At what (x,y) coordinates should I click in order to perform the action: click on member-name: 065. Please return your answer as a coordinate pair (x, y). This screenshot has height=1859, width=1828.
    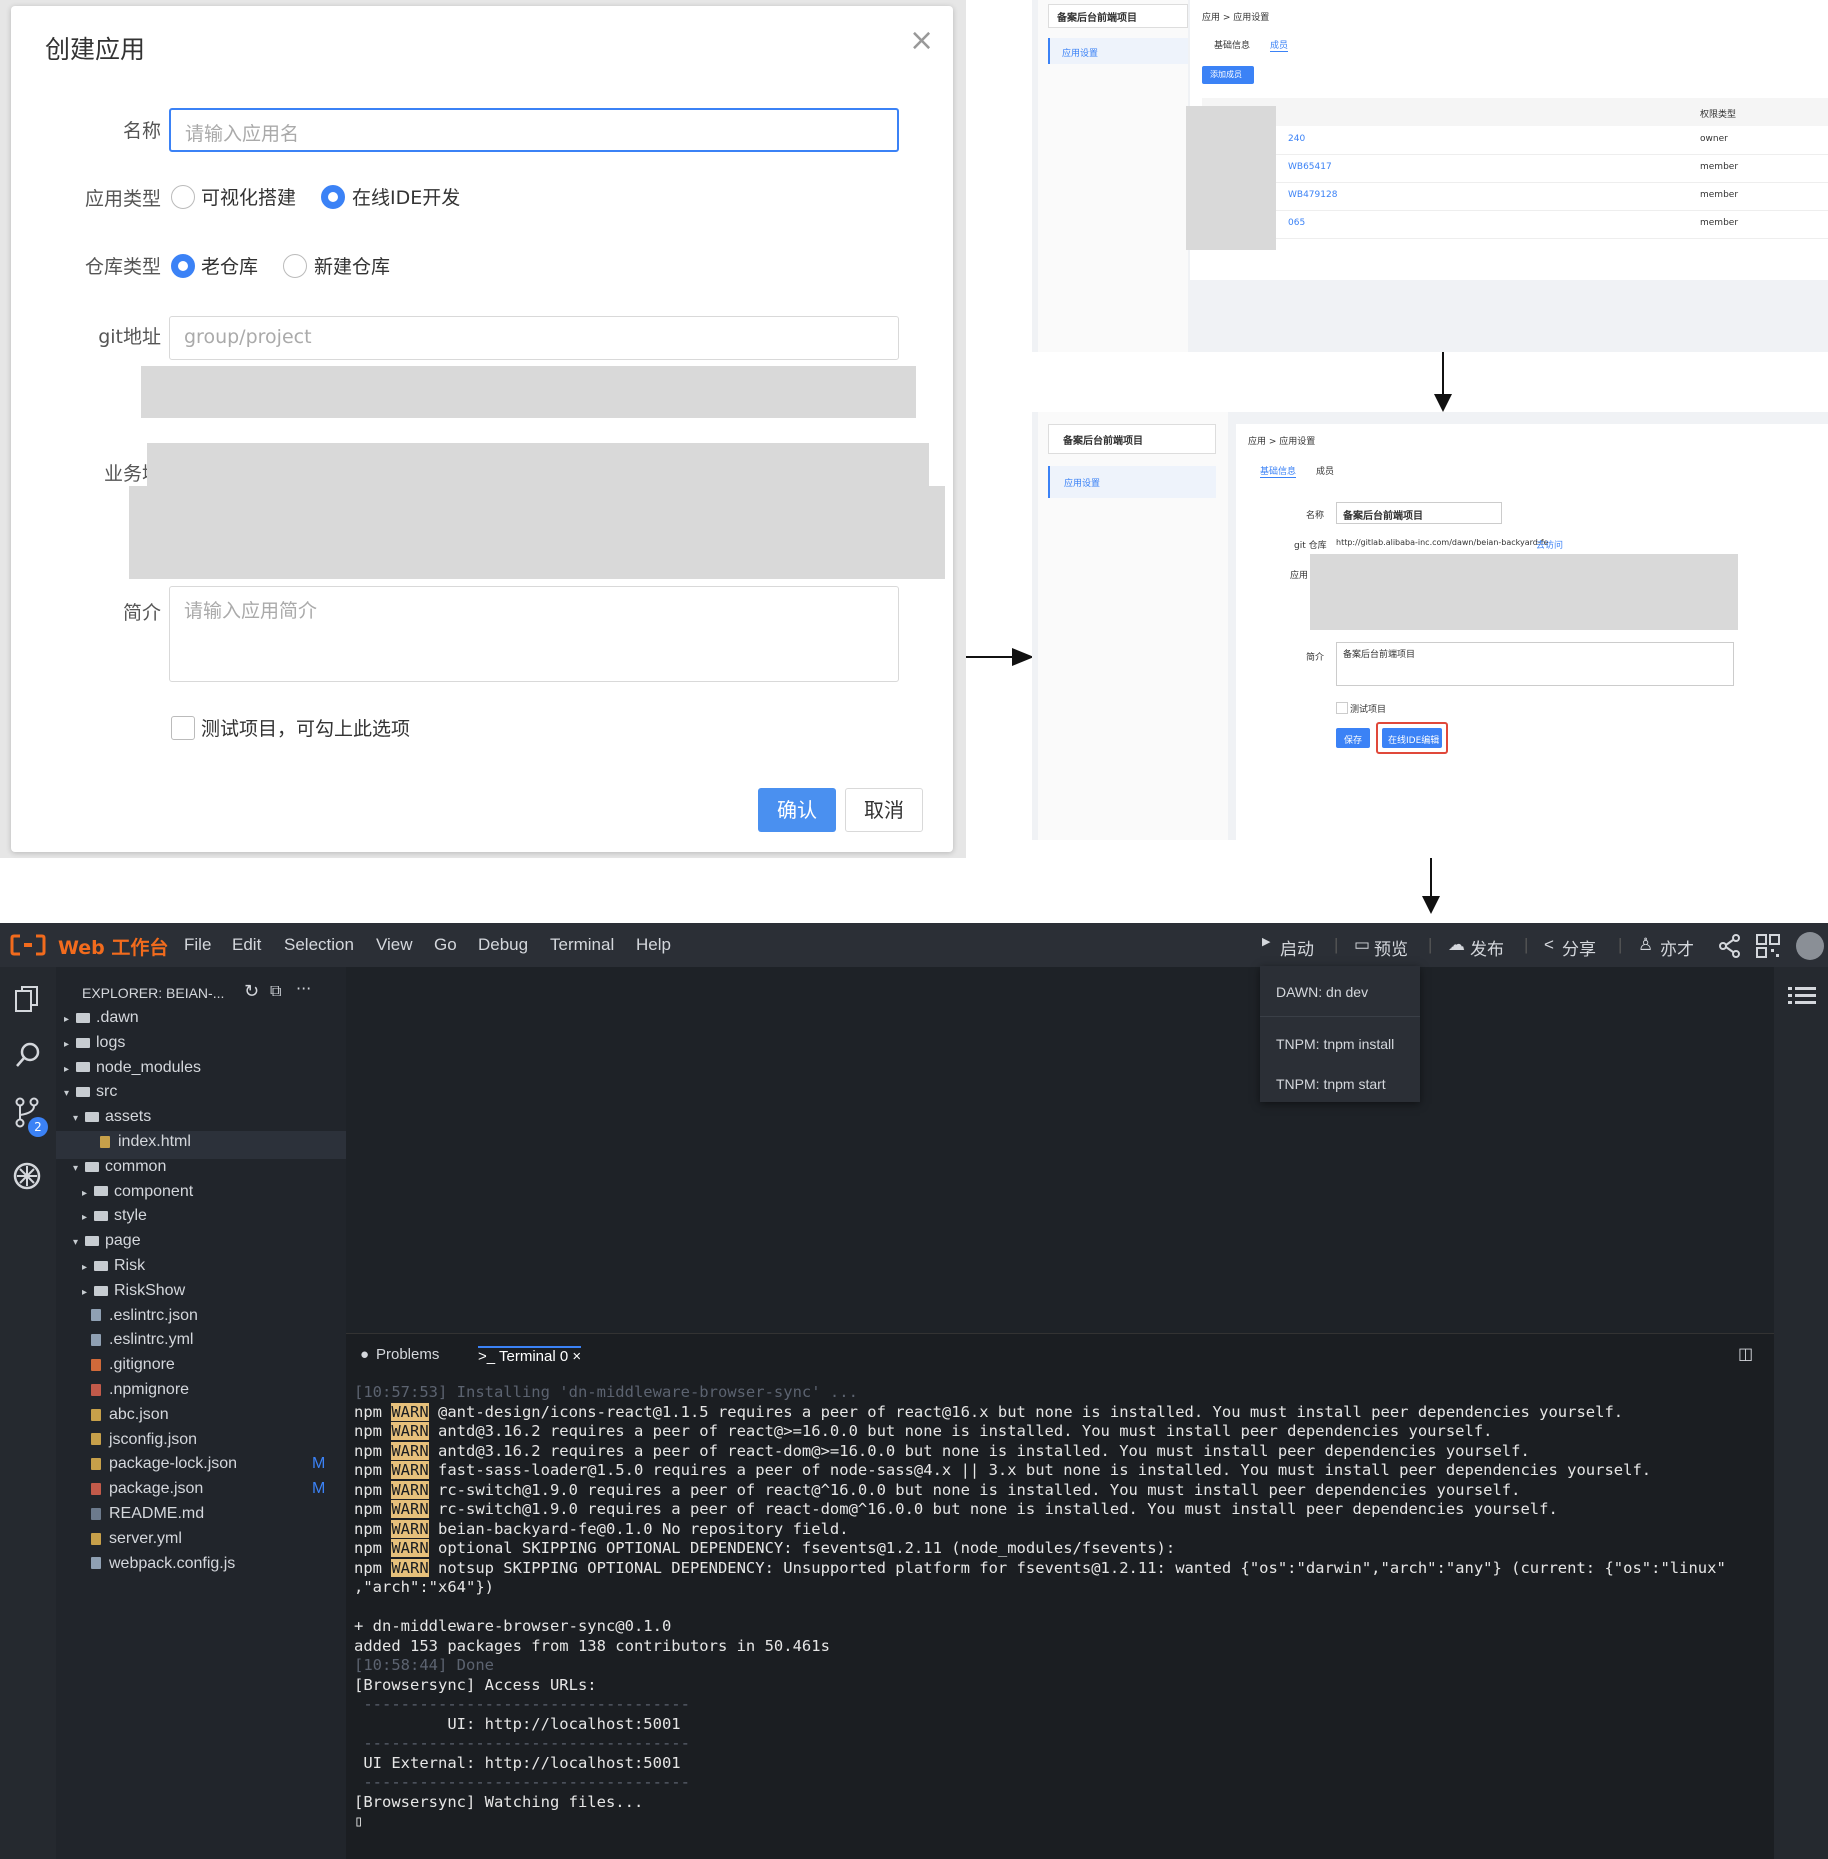
    Looking at the image, I should click on (1296, 223).